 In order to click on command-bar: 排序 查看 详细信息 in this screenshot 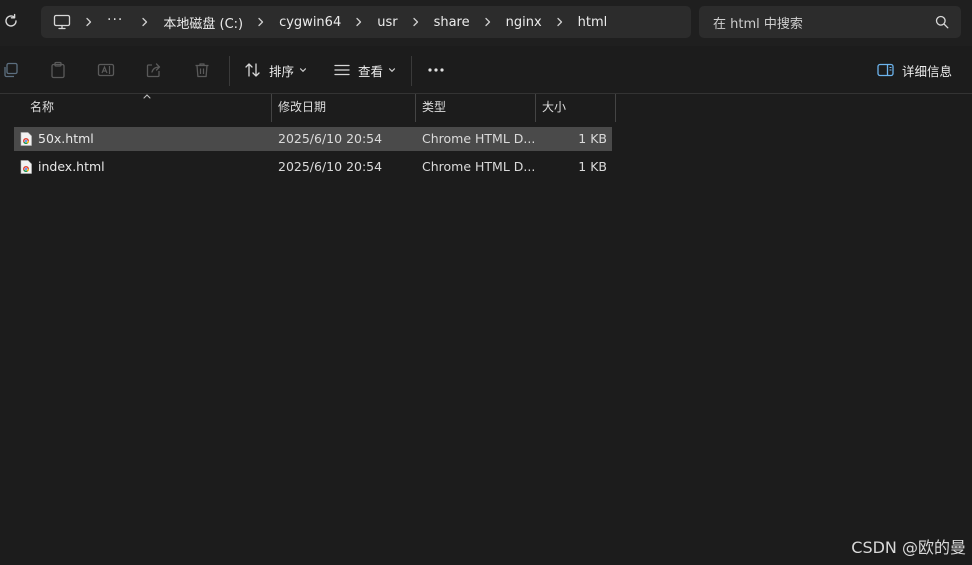, I will do `click(486, 70)`.